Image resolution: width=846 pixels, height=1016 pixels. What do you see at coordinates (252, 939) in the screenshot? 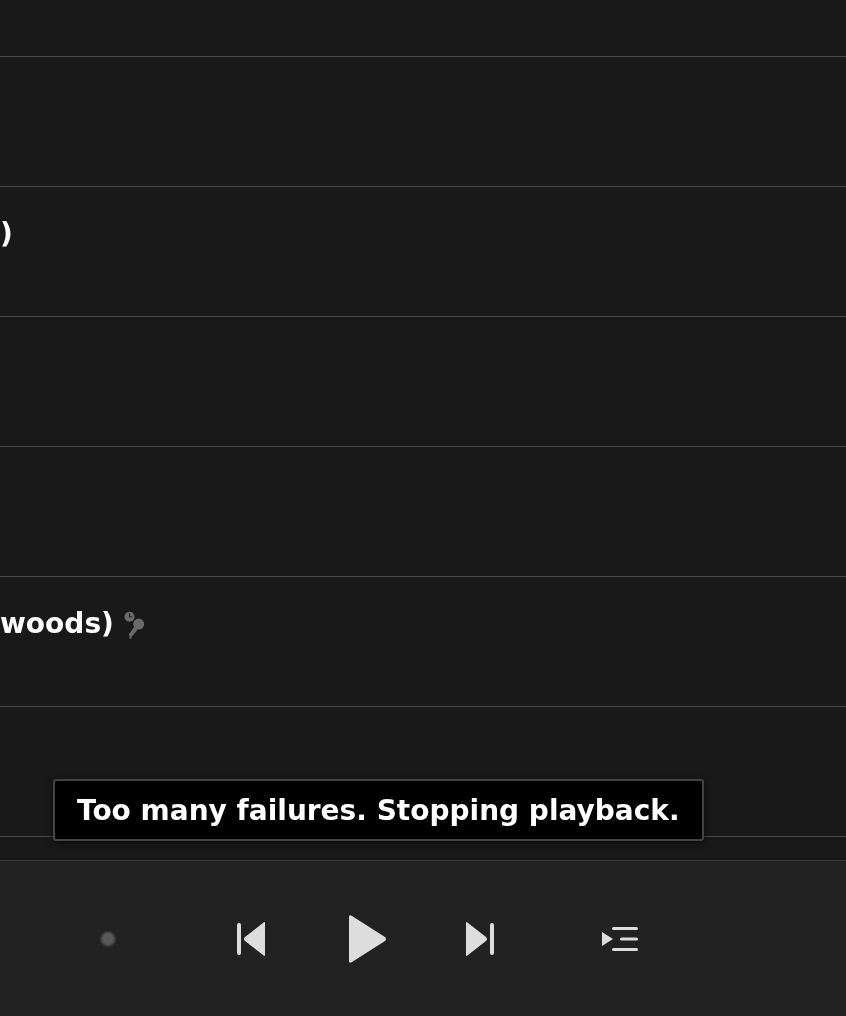
I see `previous-icon` at bounding box center [252, 939].